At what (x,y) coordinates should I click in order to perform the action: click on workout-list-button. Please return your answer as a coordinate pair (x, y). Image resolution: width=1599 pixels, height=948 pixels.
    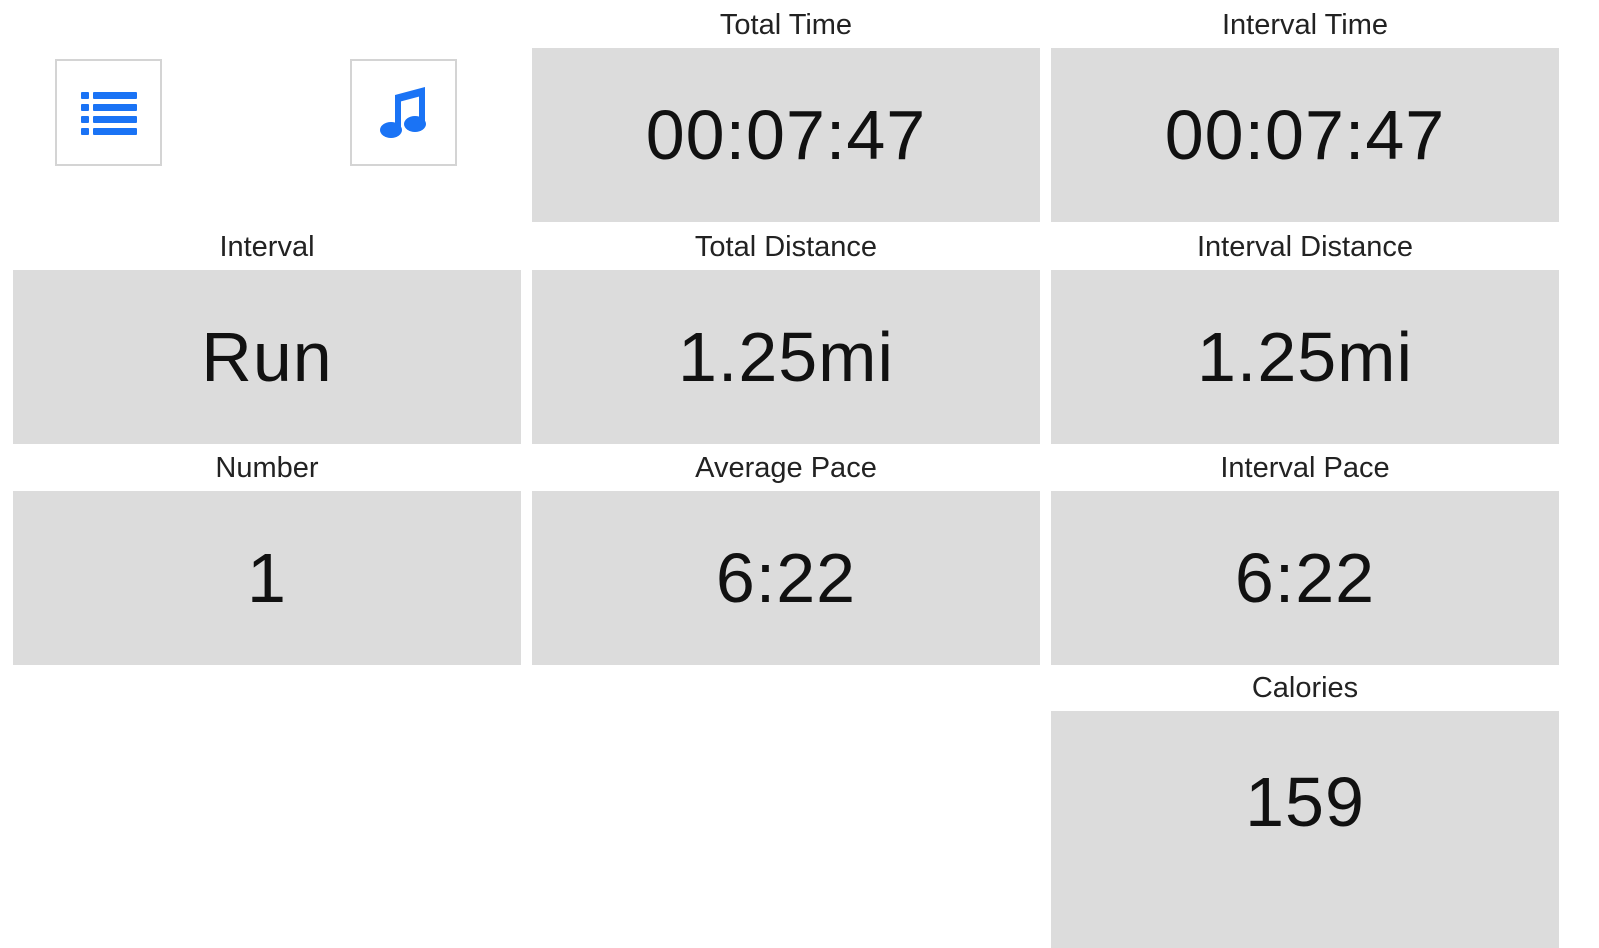
    Looking at the image, I should click on (108, 112).